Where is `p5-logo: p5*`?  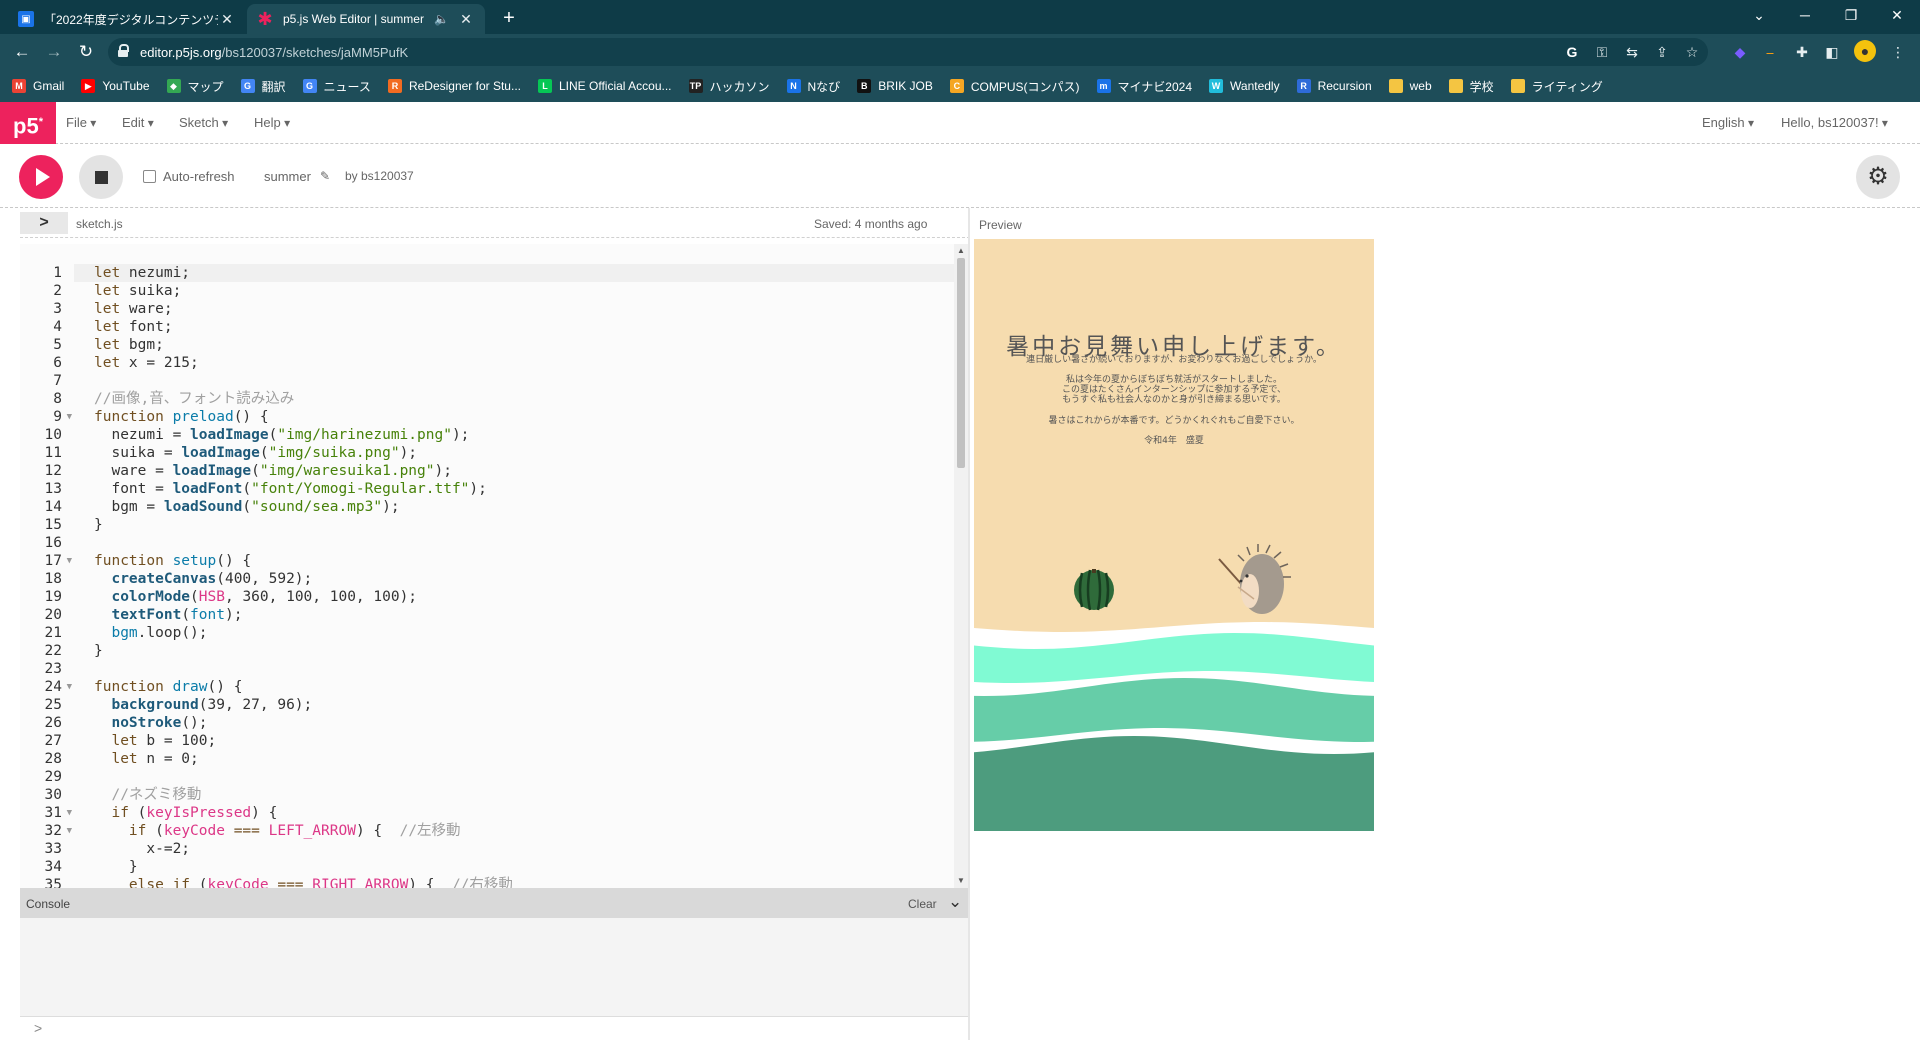
p5-logo: p5* is located at coordinates (28, 123).